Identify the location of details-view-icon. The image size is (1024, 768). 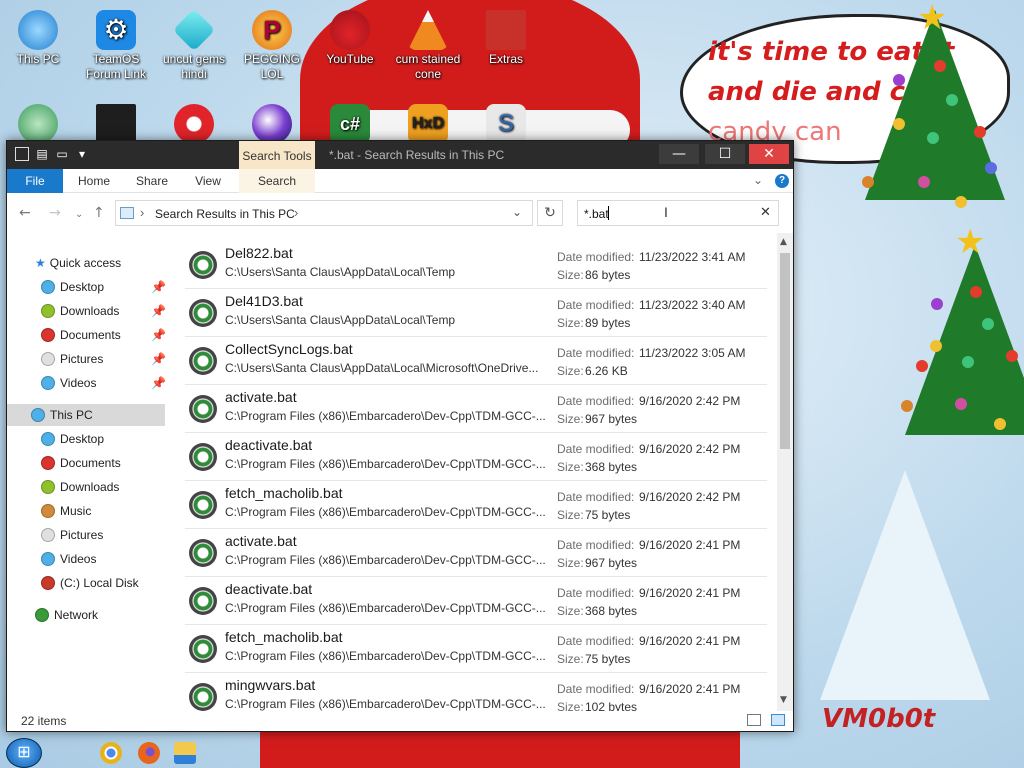
(754, 720).